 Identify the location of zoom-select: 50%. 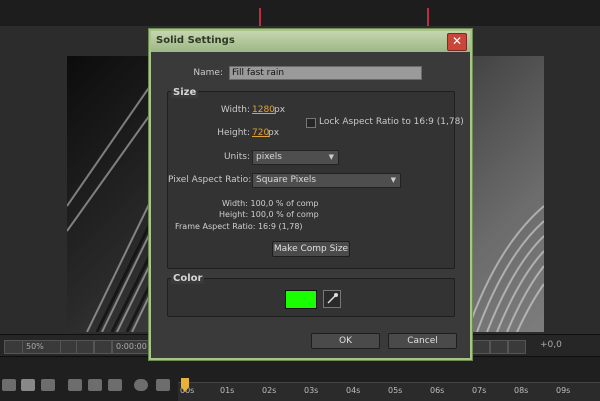
(42, 347).